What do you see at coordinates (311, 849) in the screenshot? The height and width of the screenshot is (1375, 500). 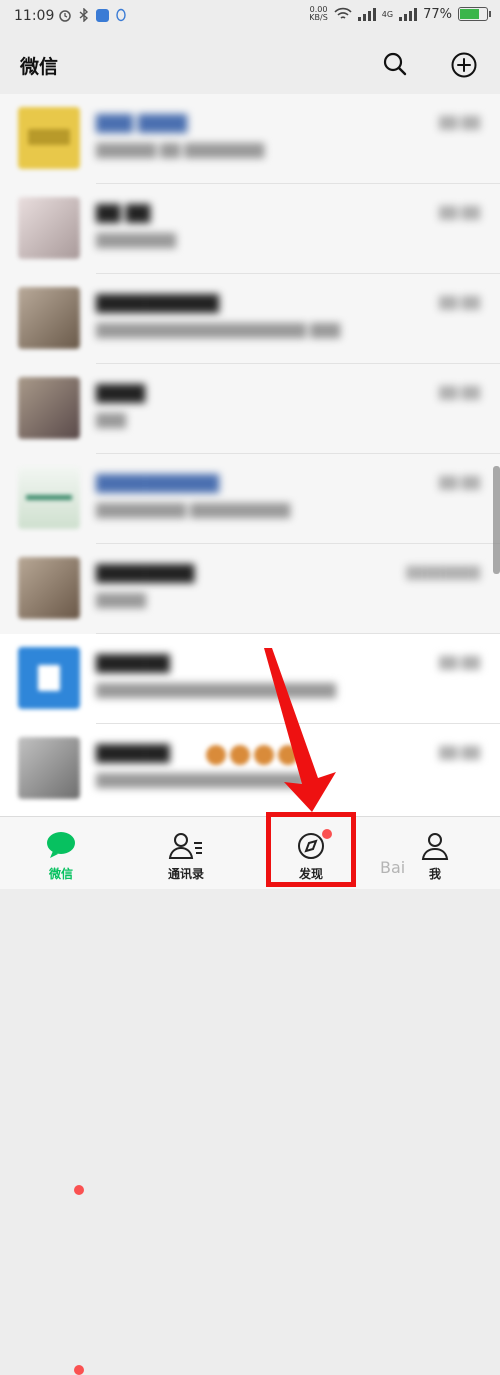 I see `annotation-highlight-box` at bounding box center [311, 849].